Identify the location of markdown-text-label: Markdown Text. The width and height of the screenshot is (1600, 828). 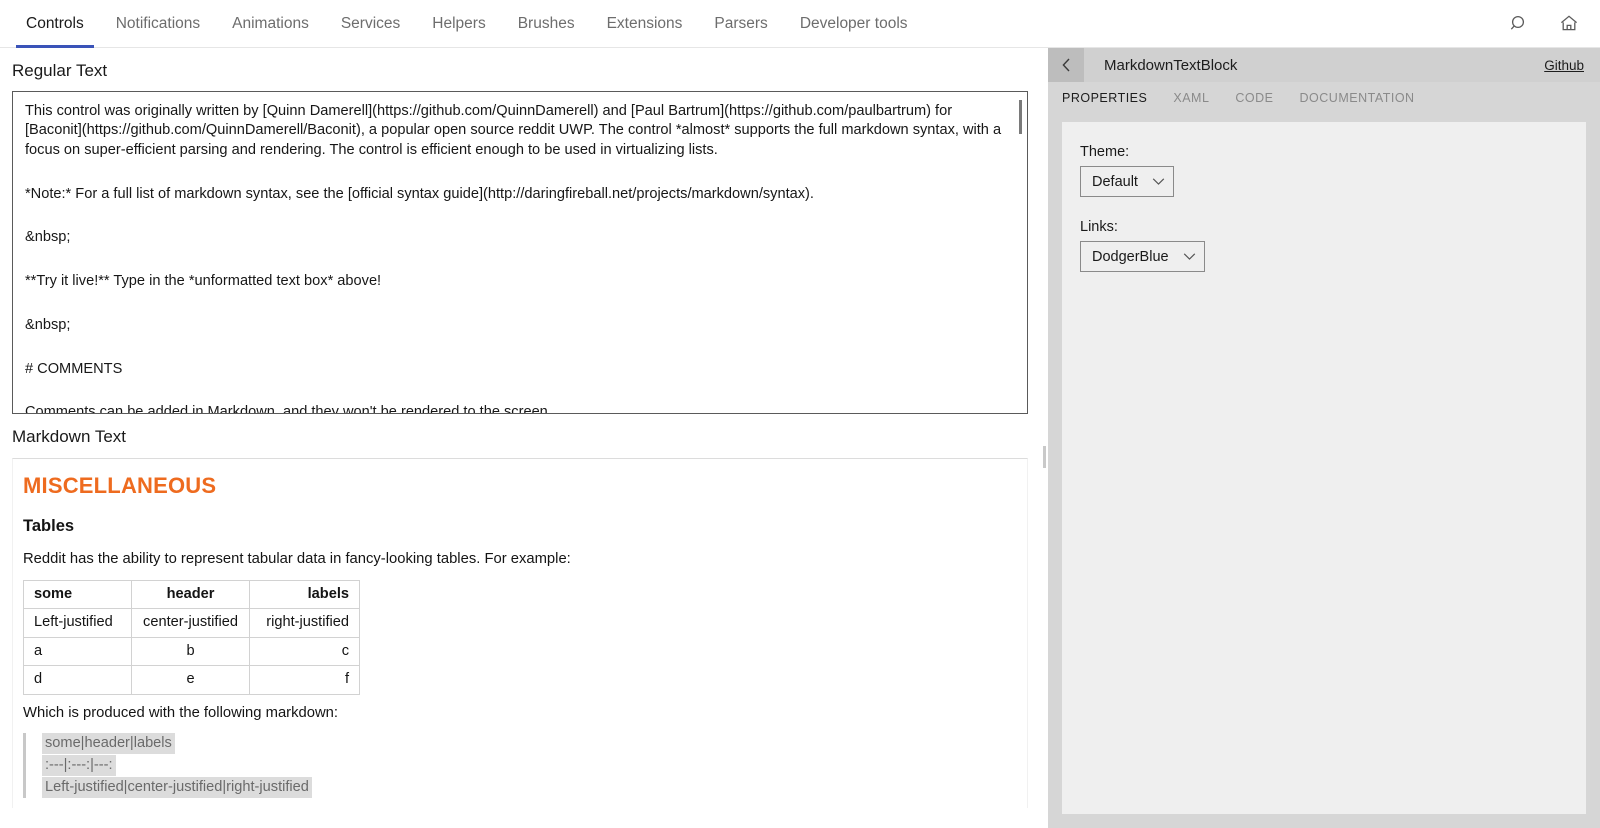
(69, 436).